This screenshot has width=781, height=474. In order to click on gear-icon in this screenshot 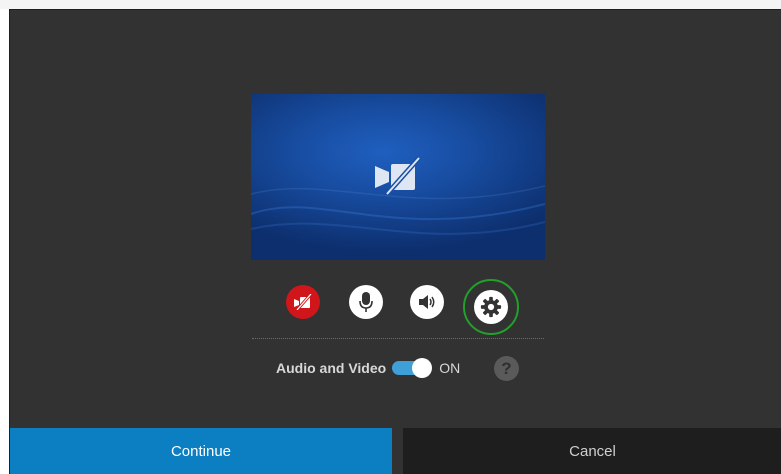, I will do `click(491, 307)`.